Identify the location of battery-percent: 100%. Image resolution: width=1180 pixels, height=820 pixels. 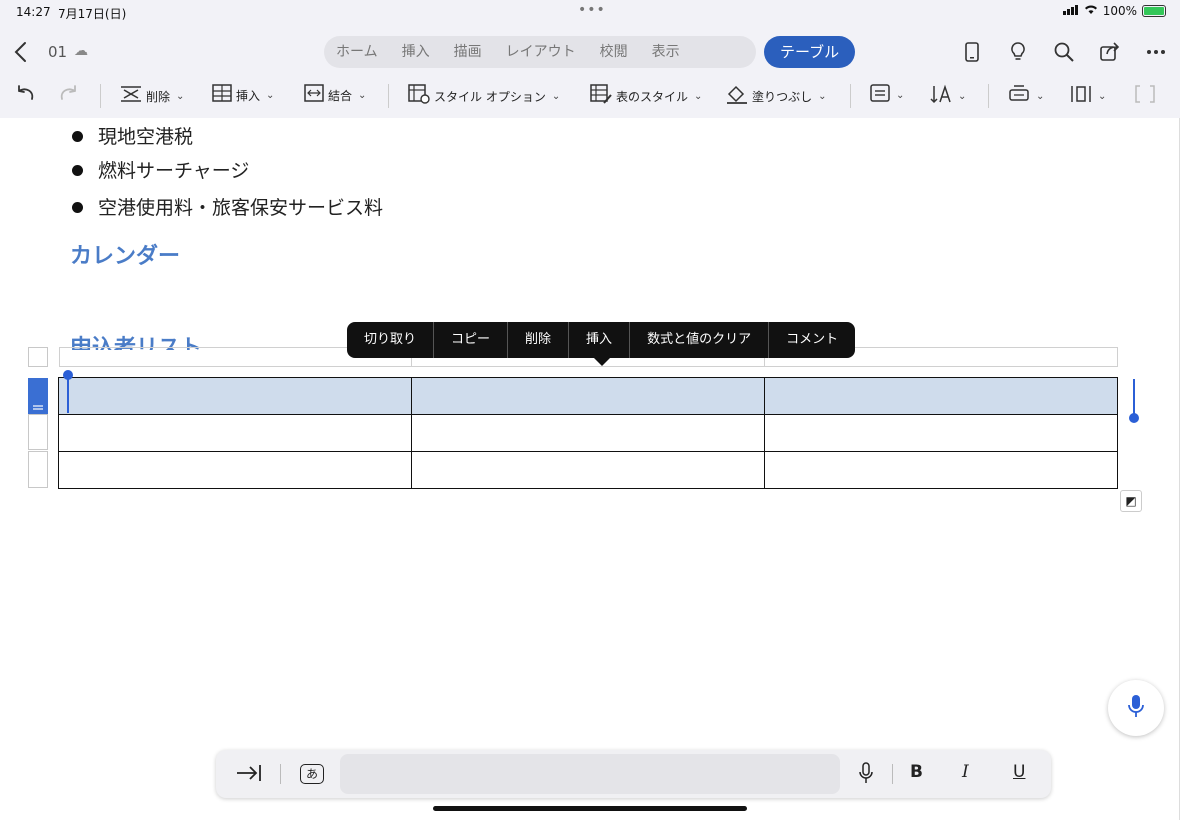
(1119, 11).